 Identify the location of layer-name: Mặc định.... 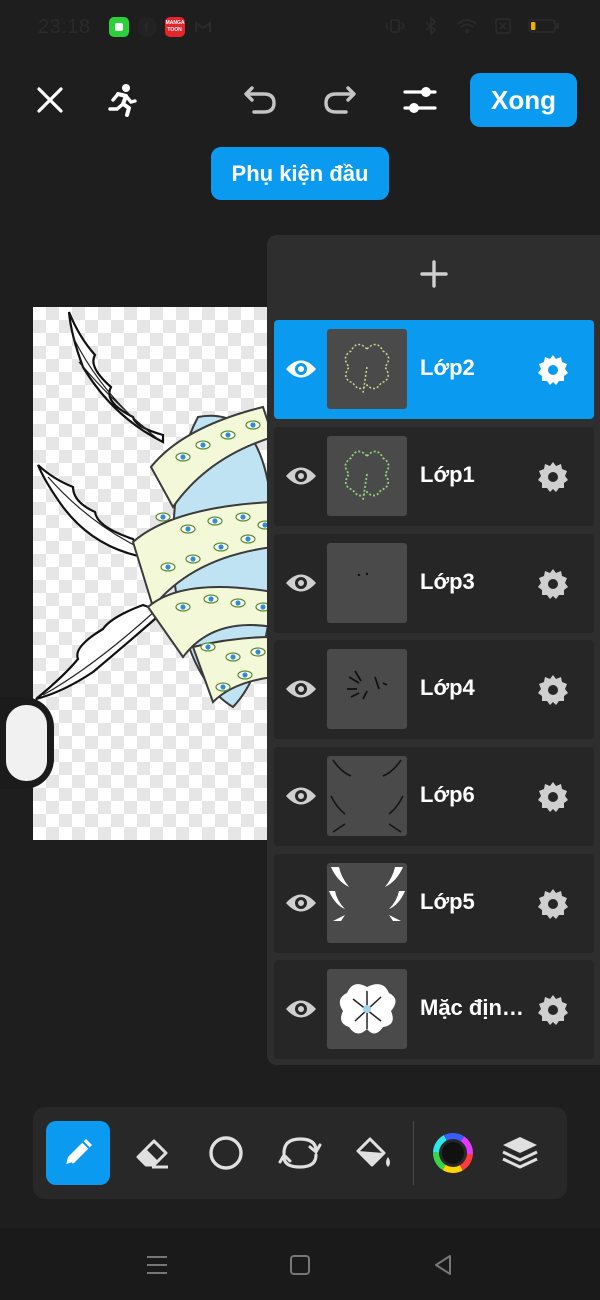
(476, 1007).